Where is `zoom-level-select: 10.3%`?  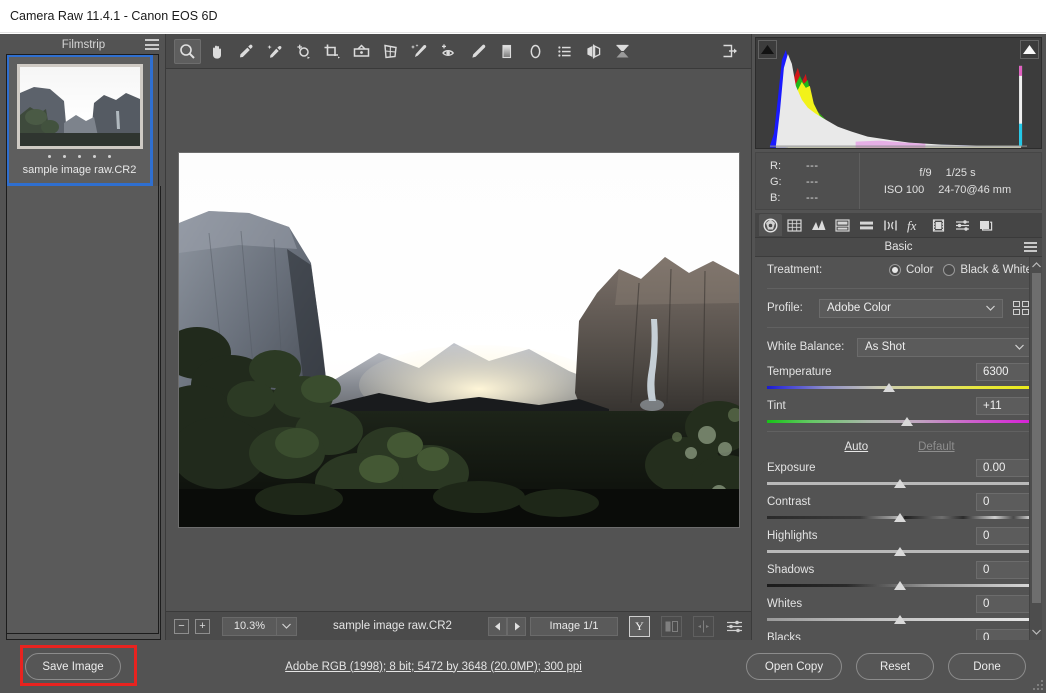 zoom-level-select: 10.3% is located at coordinates (259, 626).